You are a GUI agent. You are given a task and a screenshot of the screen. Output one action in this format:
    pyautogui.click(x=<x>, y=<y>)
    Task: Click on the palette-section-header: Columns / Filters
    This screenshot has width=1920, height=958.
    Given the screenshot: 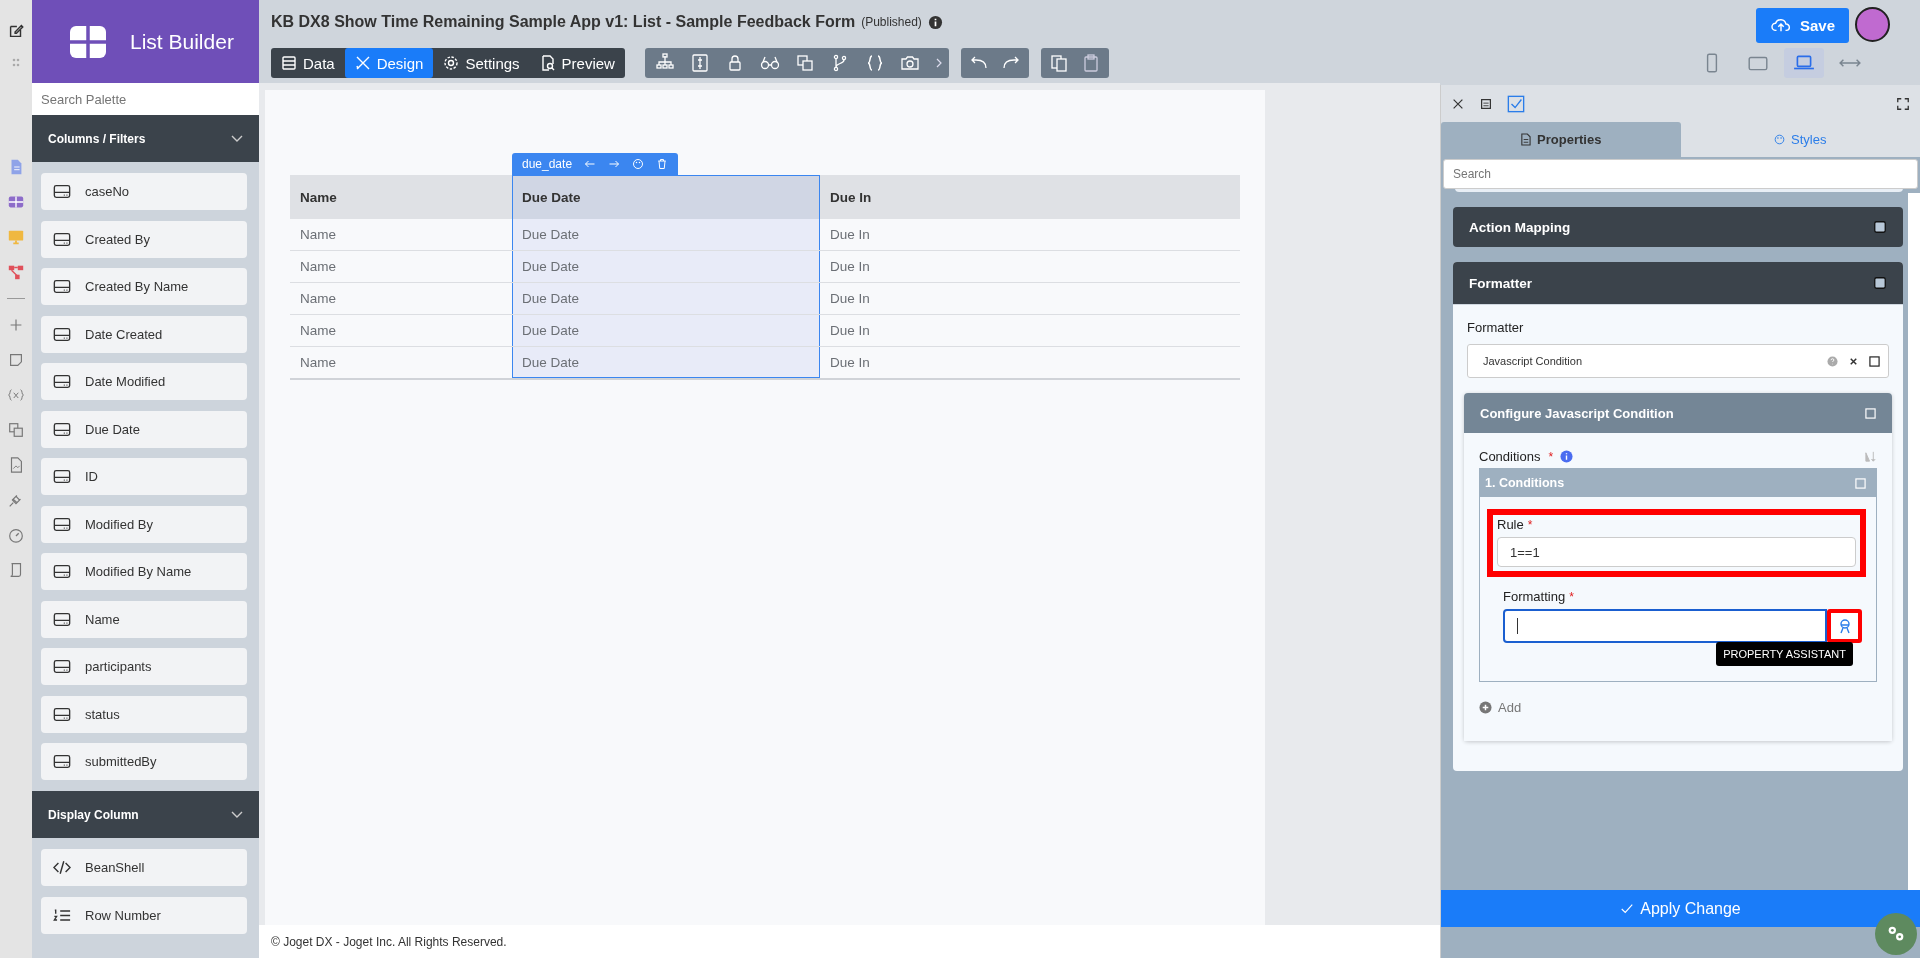 What is the action you would take?
    pyautogui.click(x=145, y=138)
    